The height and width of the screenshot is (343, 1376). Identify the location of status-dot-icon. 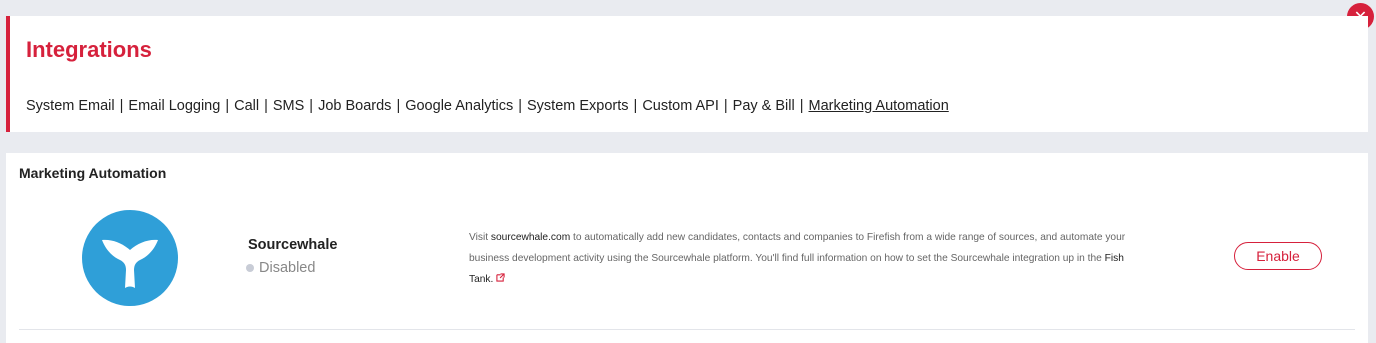
(250, 268).